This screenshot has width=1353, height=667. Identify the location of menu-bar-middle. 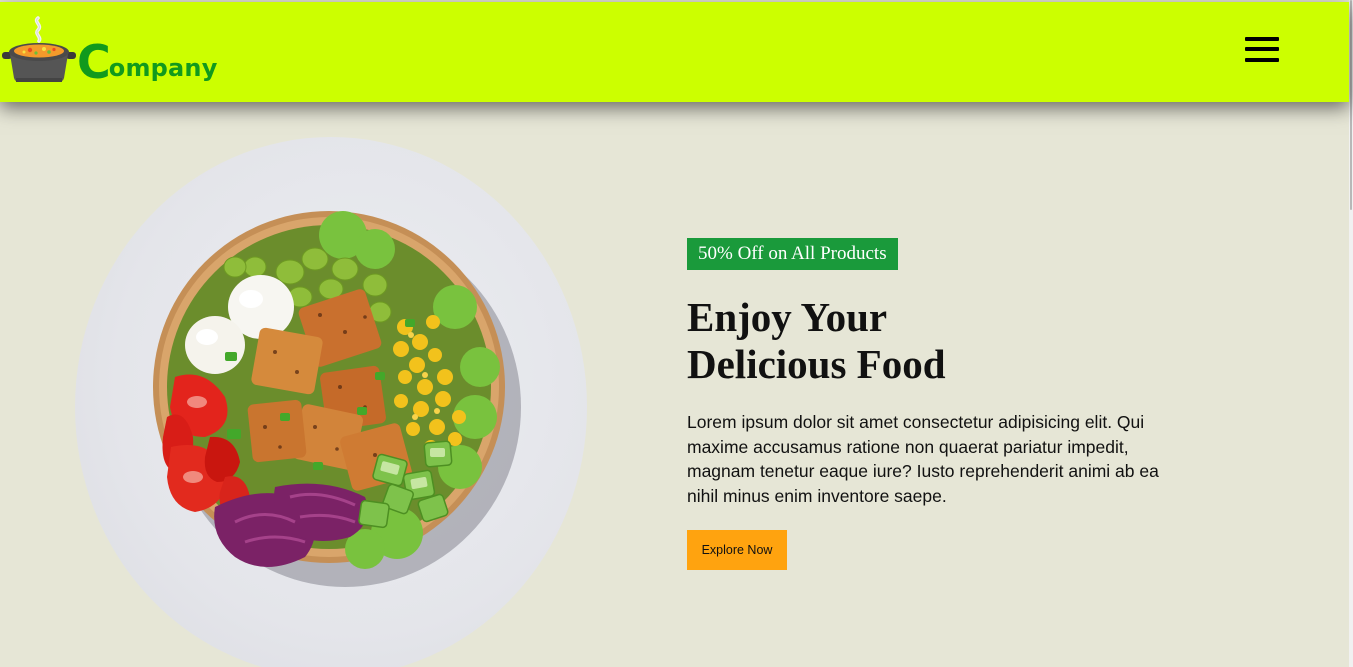
(1262, 49).